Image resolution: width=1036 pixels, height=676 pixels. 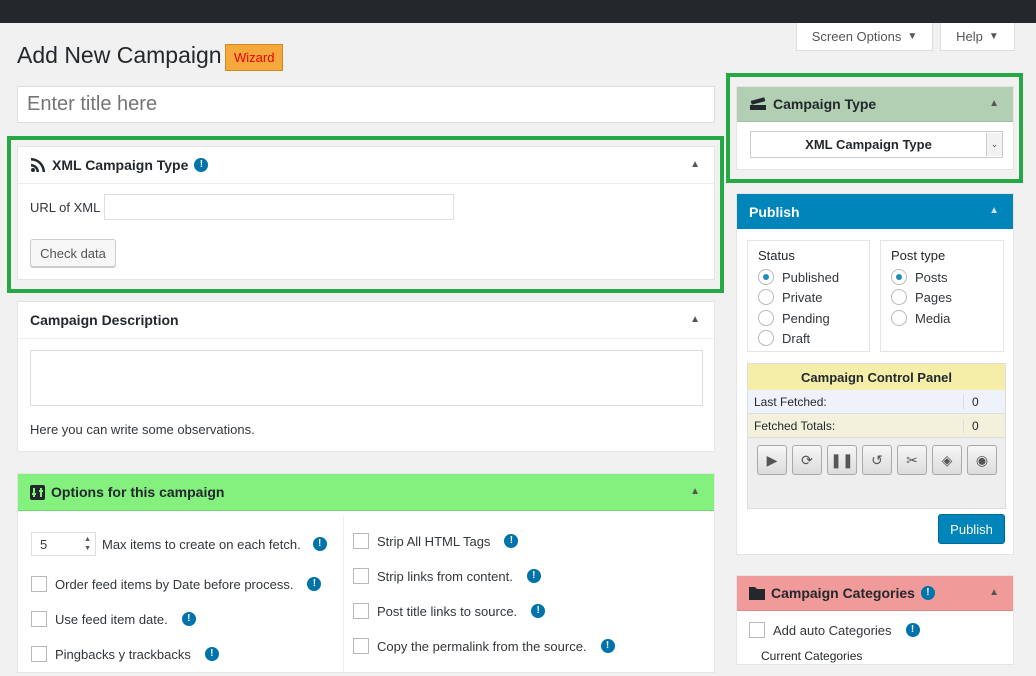 I want to click on play-icon: ▶, so click(x=772, y=460).